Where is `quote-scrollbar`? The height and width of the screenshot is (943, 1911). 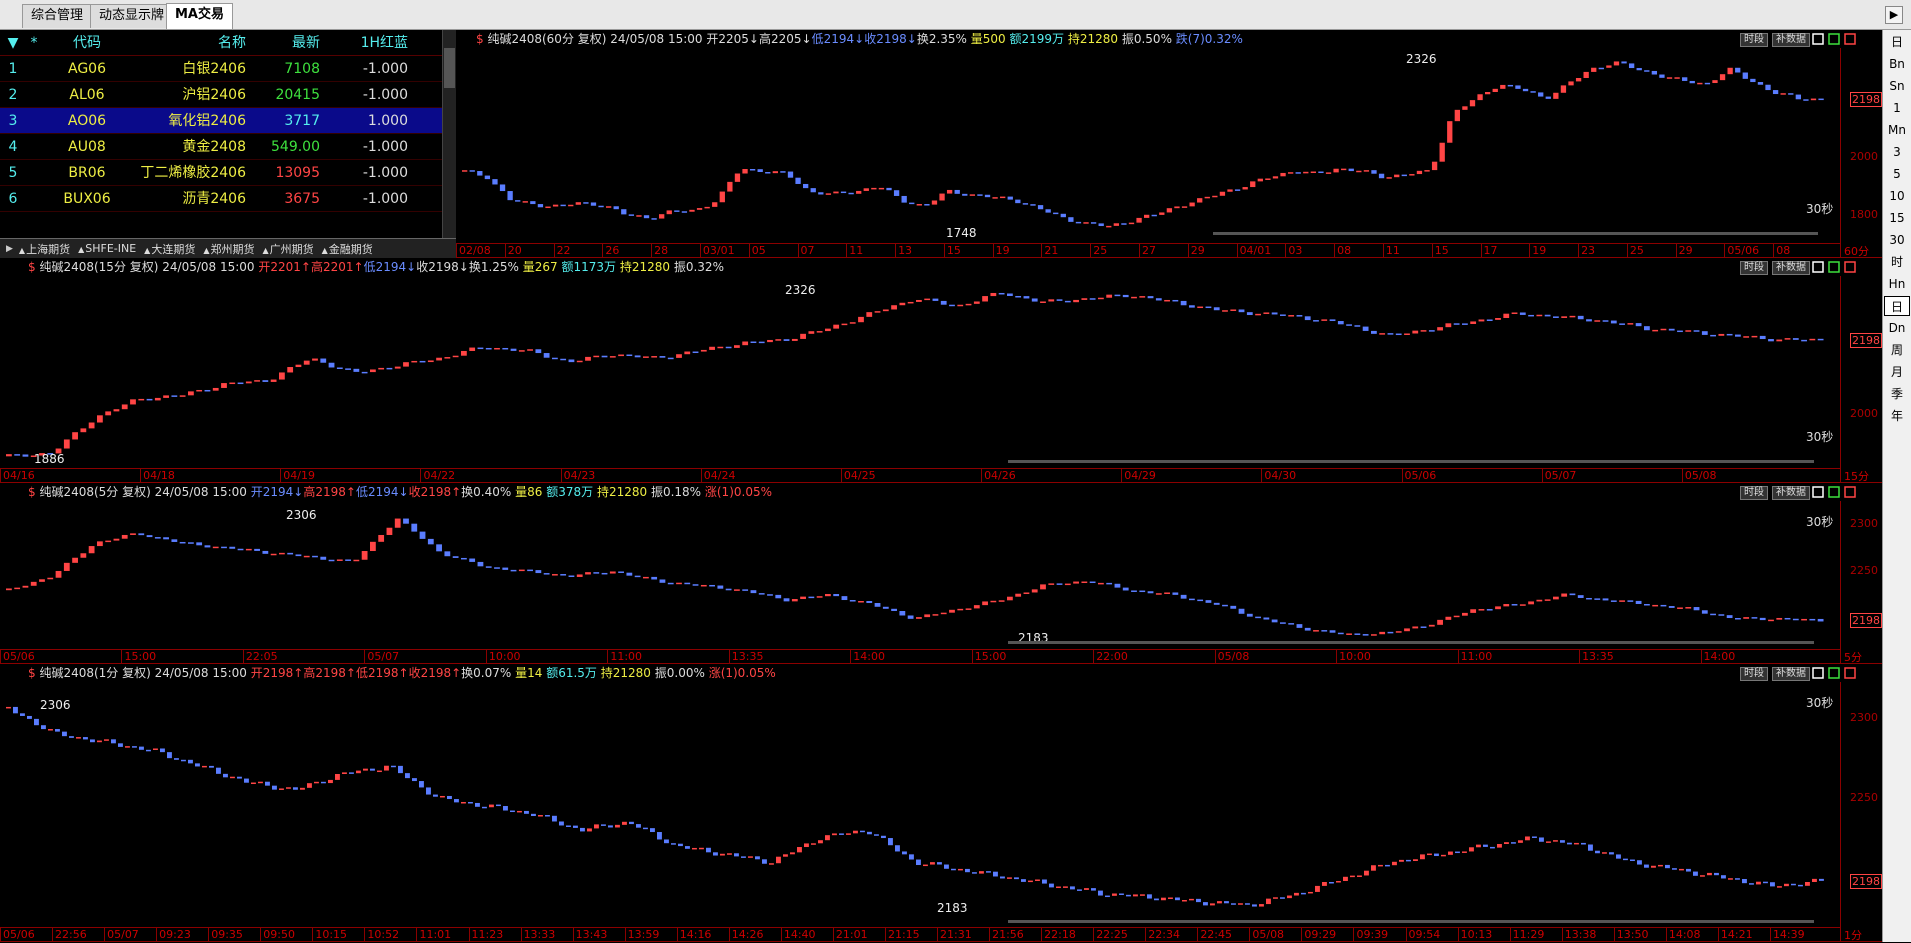 quote-scrollbar is located at coordinates (449, 134).